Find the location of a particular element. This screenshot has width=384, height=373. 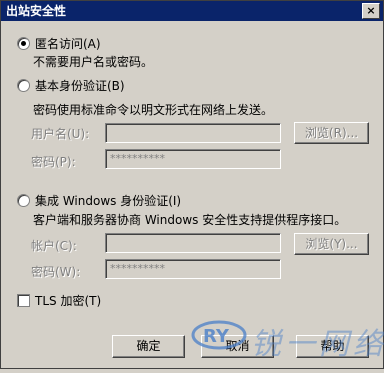

basic-username-label: 用户名(U): is located at coordinates (60, 134).